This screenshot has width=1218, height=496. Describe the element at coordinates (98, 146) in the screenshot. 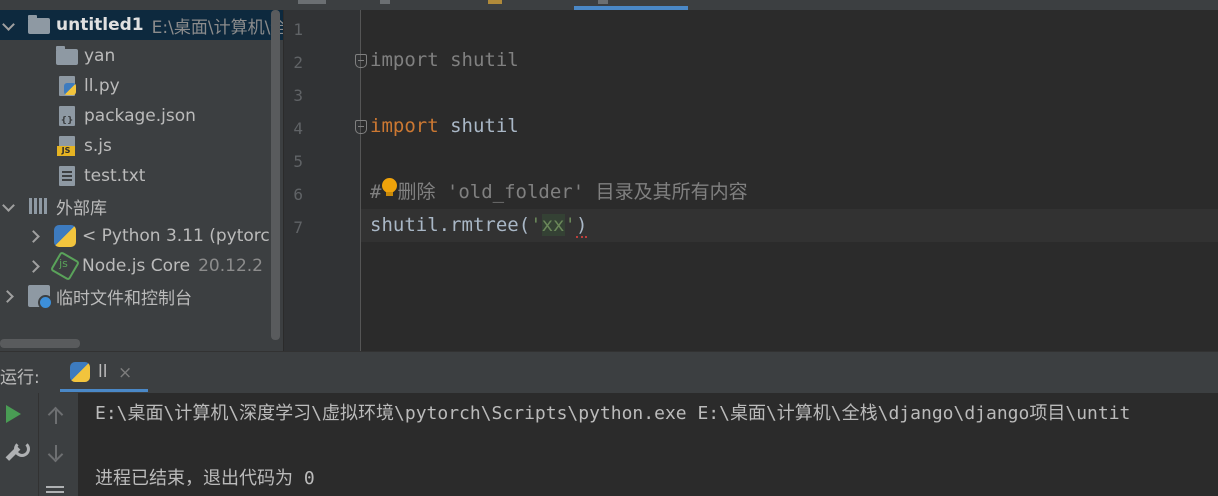

I see `tree-item-label: s.js` at that location.